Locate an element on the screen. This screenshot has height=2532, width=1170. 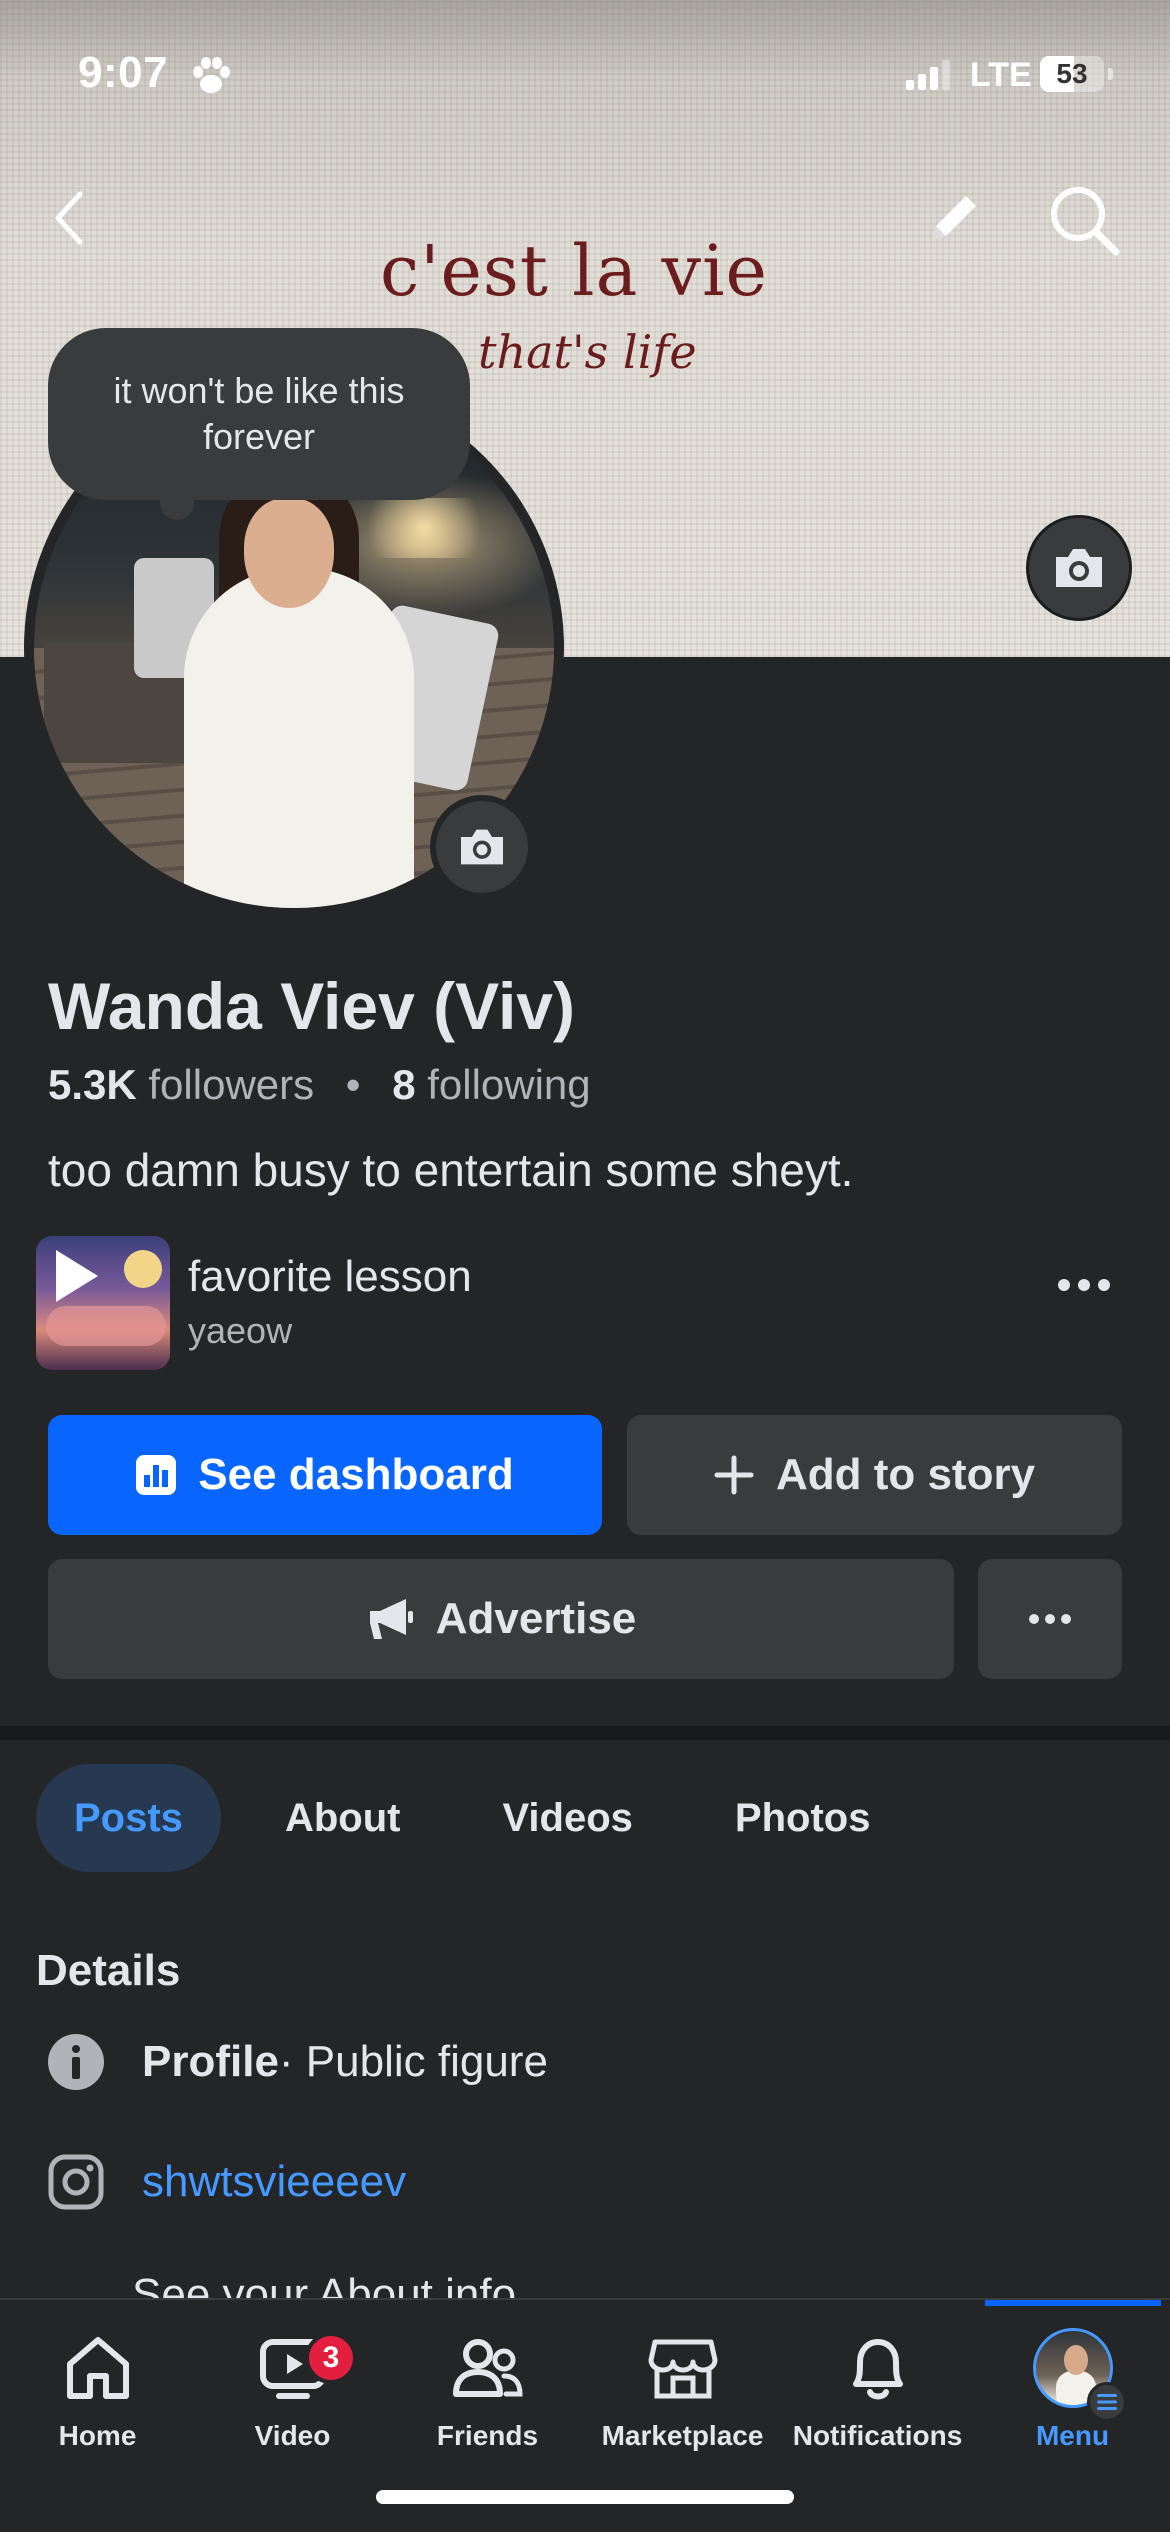
profile-tabs: Posts About Videos Photos is located at coordinates (485, 1818).